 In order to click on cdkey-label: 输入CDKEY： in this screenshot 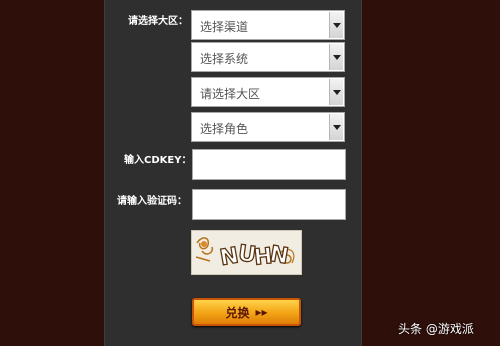, I will do `click(158, 160)`.